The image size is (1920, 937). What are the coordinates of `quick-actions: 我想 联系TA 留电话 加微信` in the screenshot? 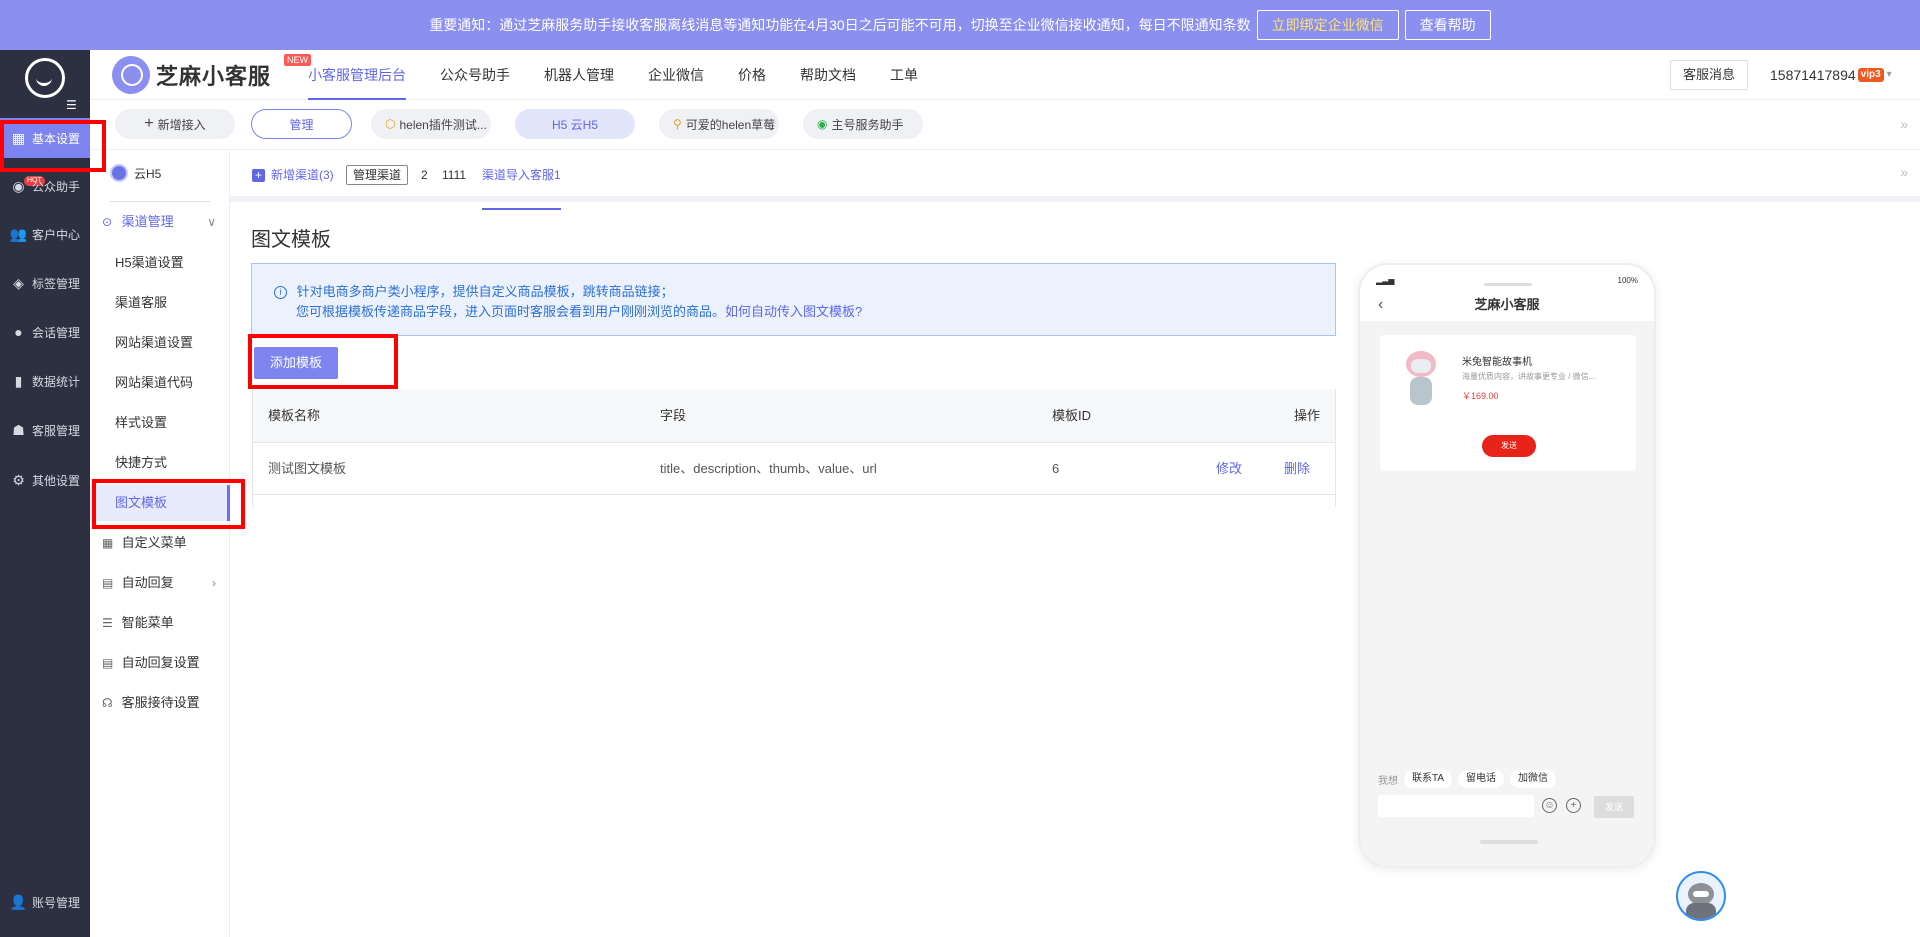 It's located at (1470, 779).